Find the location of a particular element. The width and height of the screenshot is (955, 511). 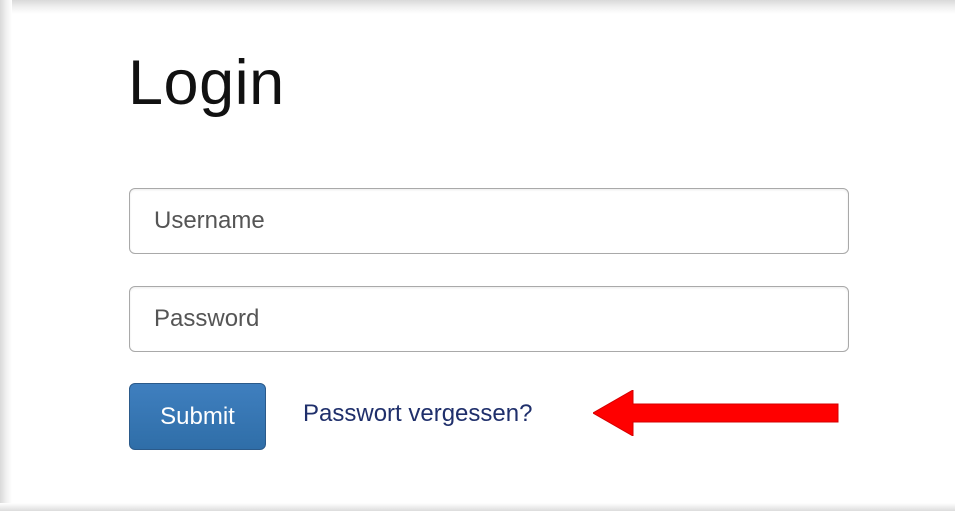

page-title: Login is located at coordinates (206, 83).